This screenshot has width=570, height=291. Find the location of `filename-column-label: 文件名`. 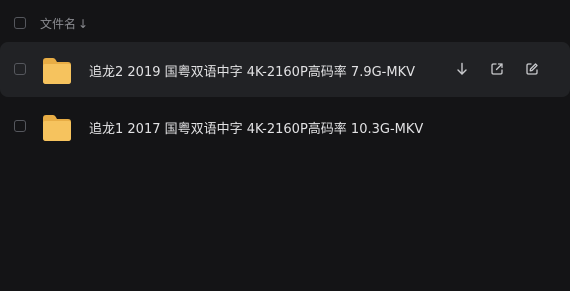

filename-column-label: 文件名 is located at coordinates (58, 24).